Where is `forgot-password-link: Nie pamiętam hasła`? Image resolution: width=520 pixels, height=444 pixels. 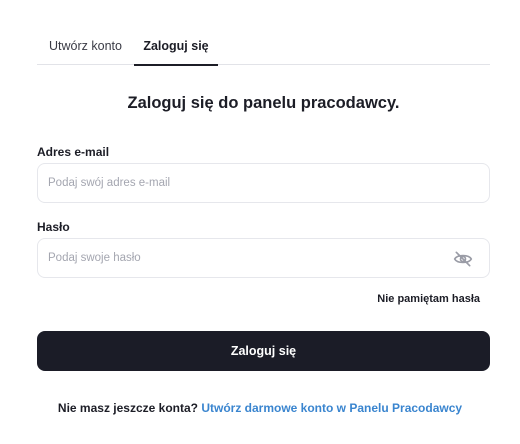 forgot-password-link: Nie pamiętam hasła is located at coordinates (428, 299).